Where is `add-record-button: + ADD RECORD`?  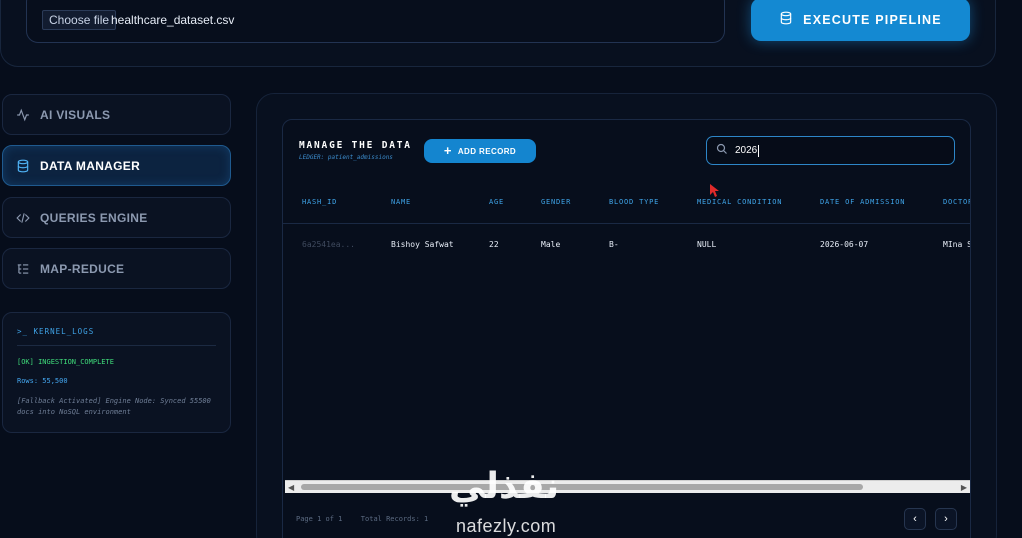
add-record-button: + ADD RECORD is located at coordinates (480, 151).